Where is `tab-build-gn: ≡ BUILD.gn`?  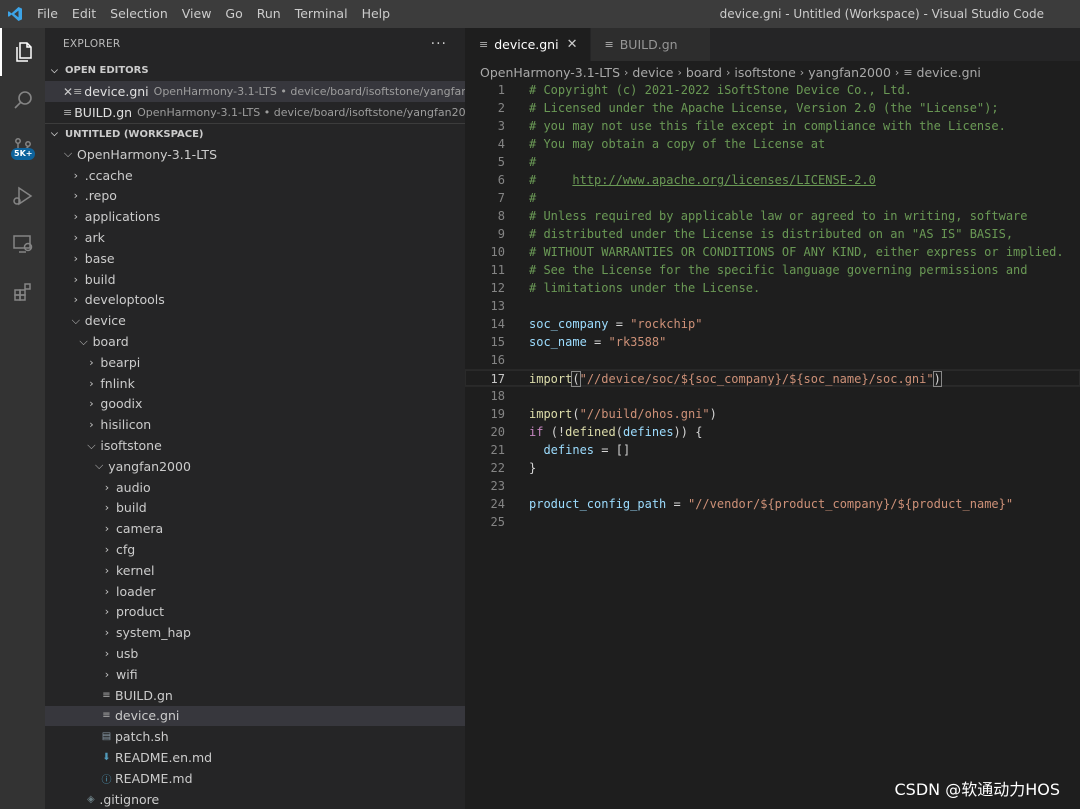 tab-build-gn: ≡ BUILD.gn is located at coordinates (650, 44).